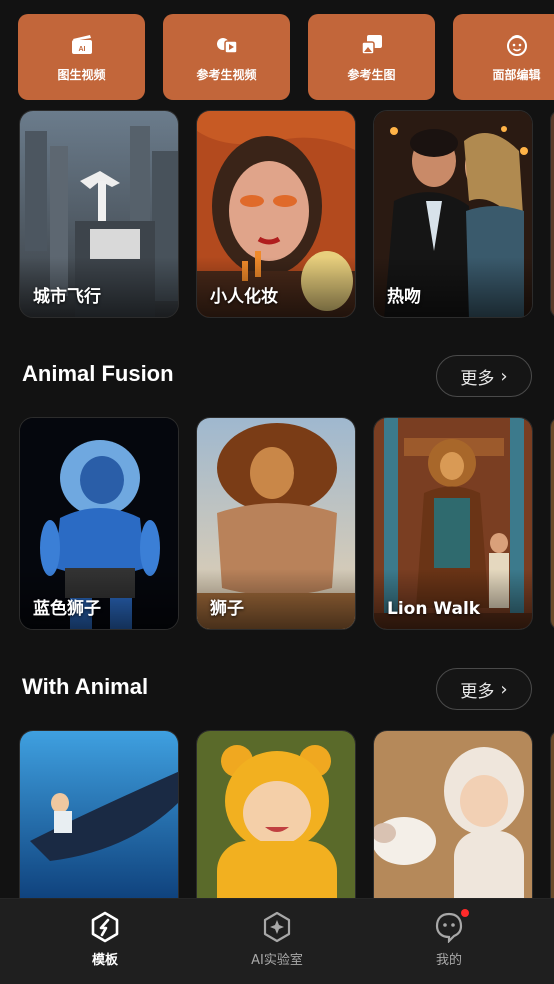 The width and height of the screenshot is (554, 984). Describe the element at coordinates (277, 960) in the screenshot. I see `nav-label: AI实验室` at that location.